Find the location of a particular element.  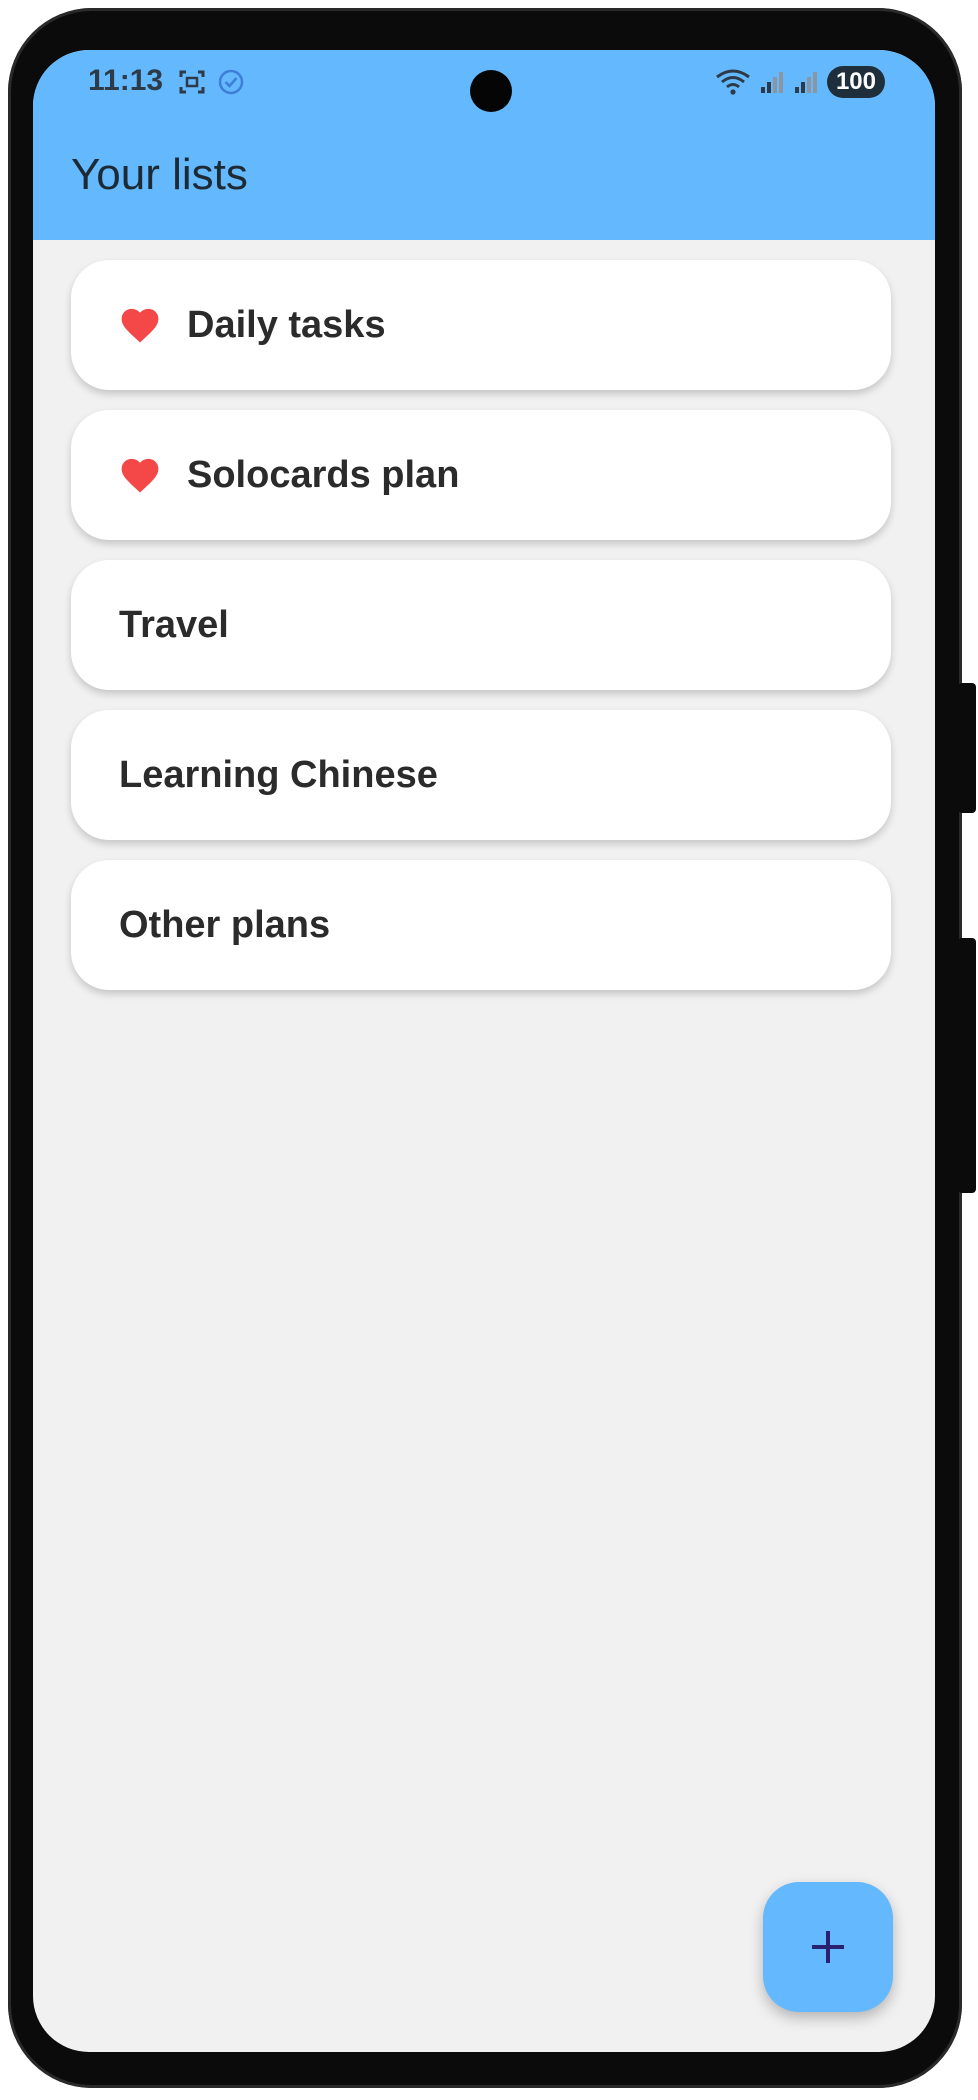

plus-icon is located at coordinates (828, 1947).